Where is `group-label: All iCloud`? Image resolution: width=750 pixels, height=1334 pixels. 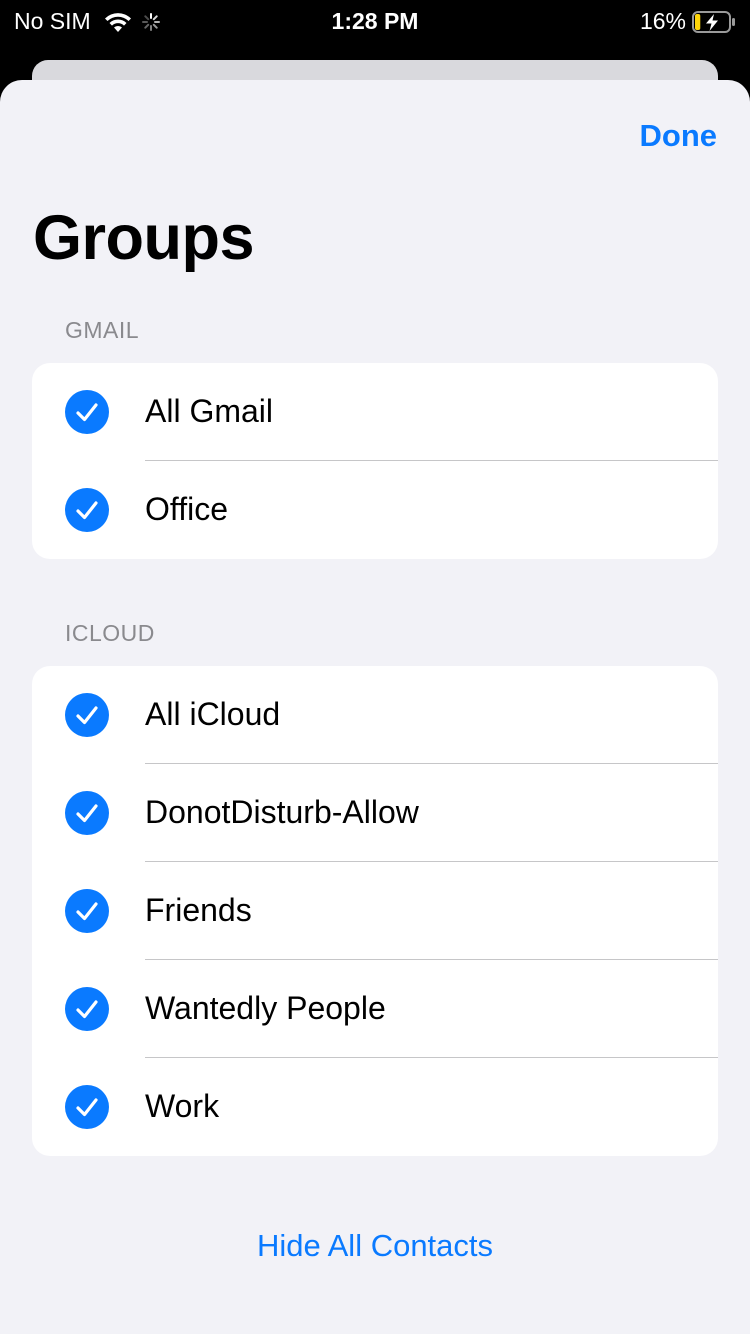 group-label: All iCloud is located at coordinates (213, 714).